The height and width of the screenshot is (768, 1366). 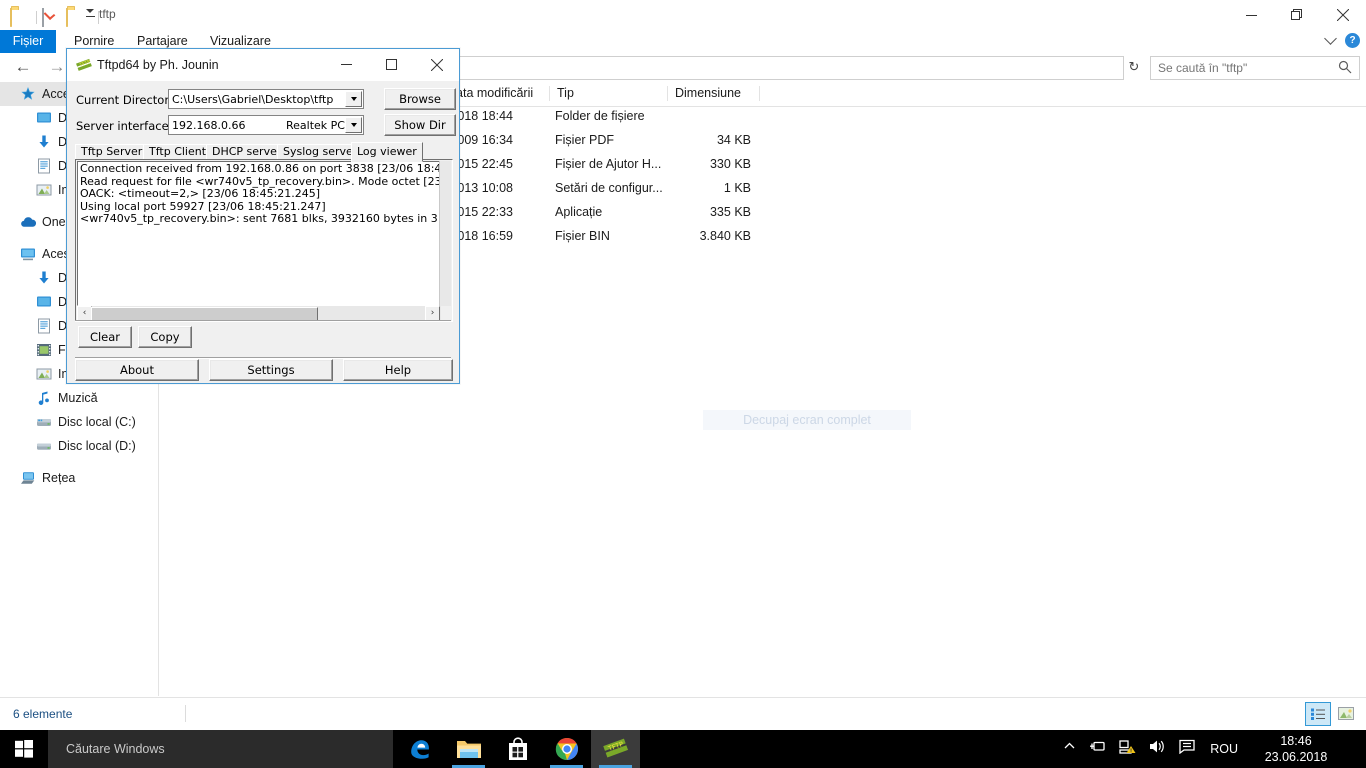 What do you see at coordinates (115, 749) in the screenshot?
I see `taskbar-search-placeholder: Căutare Windows` at bounding box center [115, 749].